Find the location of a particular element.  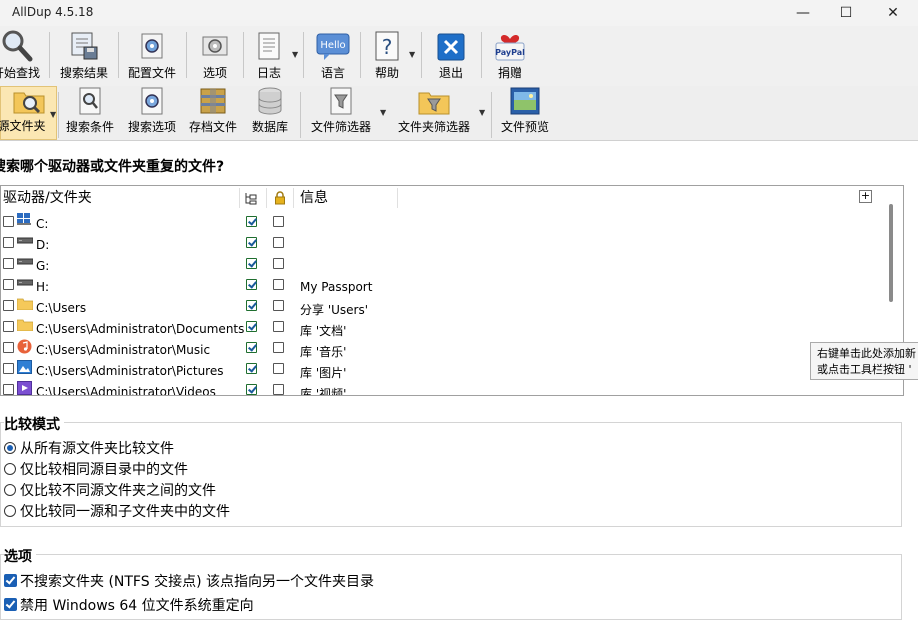

file-filter-button: 文件筛选器 is located at coordinates (341, 113).